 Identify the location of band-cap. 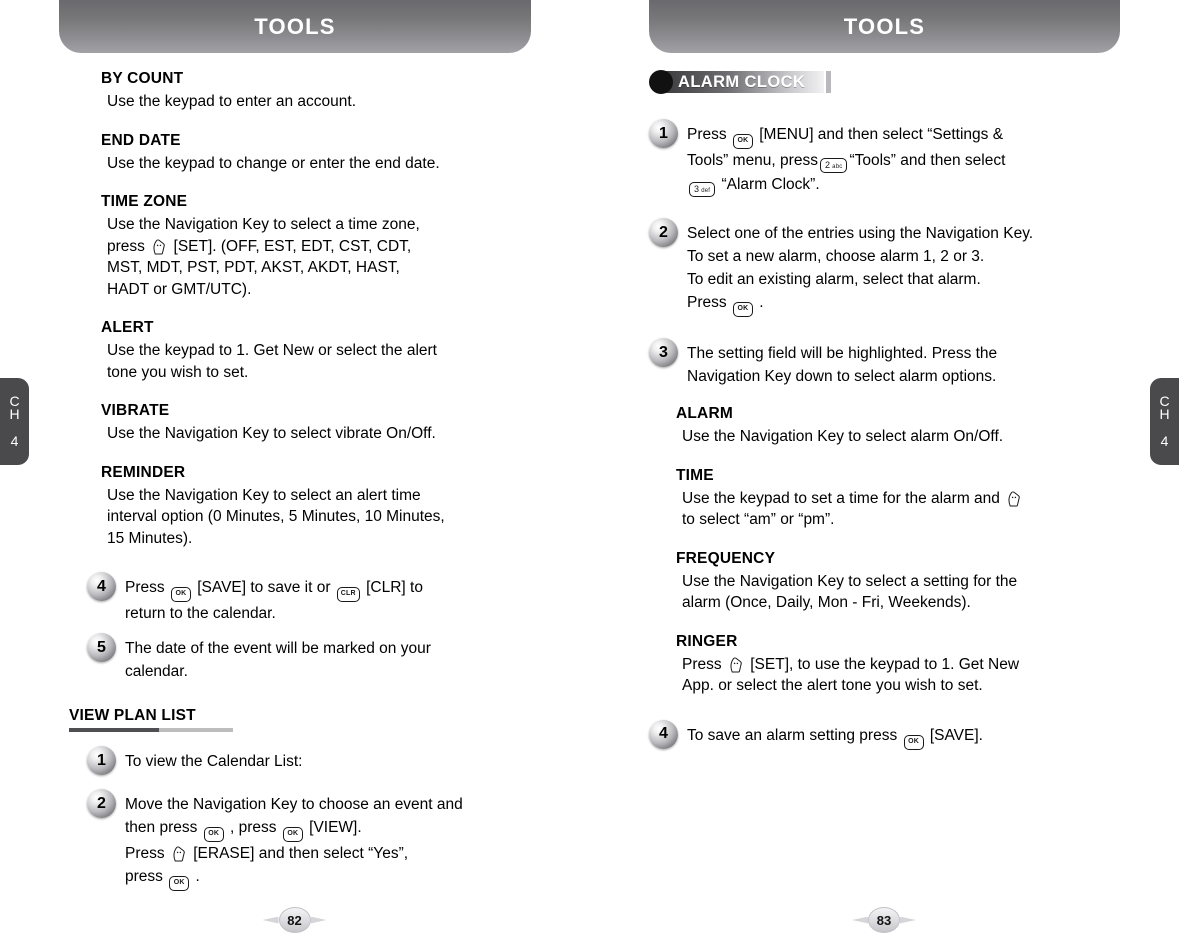
(828, 82).